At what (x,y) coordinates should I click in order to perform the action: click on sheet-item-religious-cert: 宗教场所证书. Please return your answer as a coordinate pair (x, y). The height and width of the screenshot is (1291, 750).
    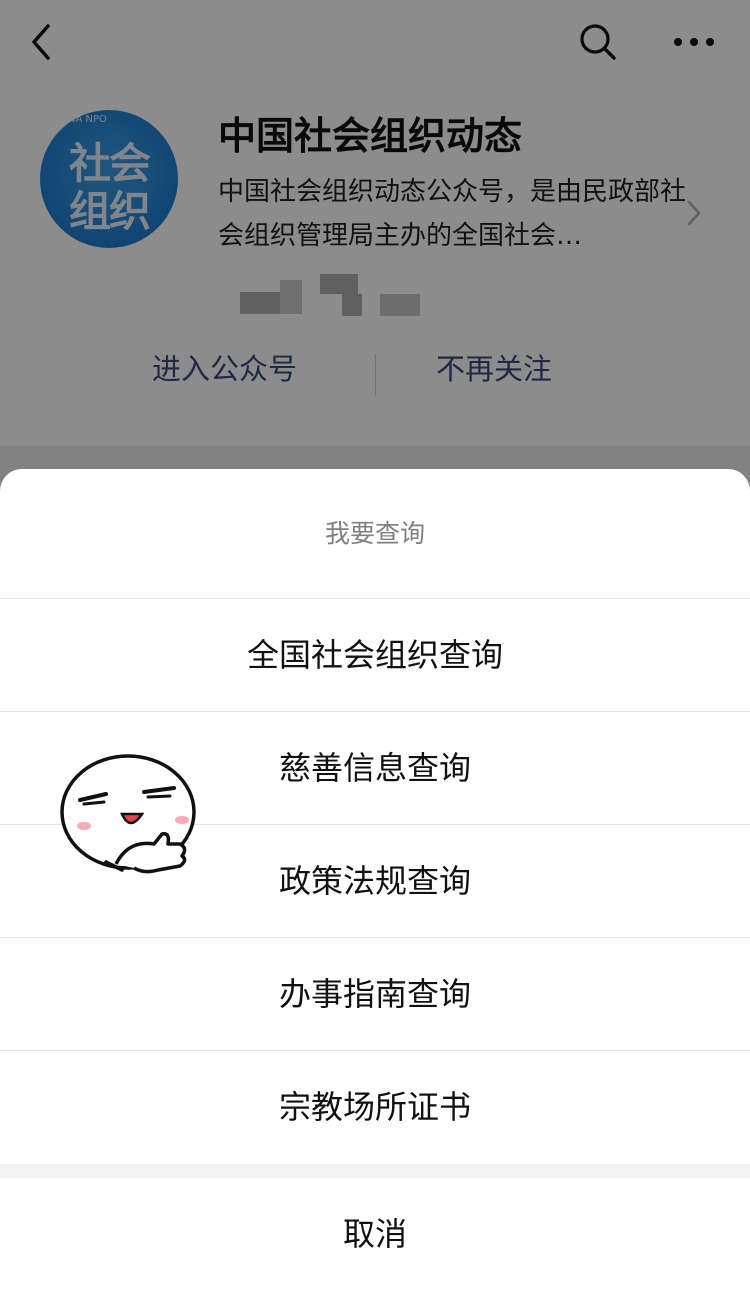
    Looking at the image, I should click on (375, 1107).